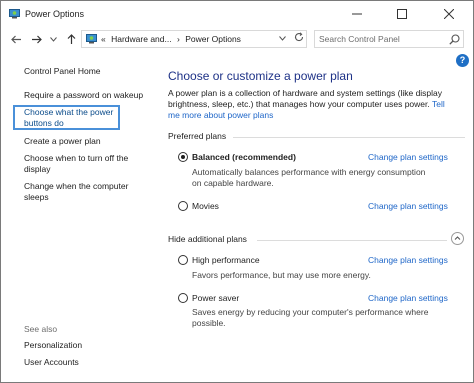 The width and height of the screenshot is (474, 383). I want to click on sidebar-item-label: display, so click(37, 169).